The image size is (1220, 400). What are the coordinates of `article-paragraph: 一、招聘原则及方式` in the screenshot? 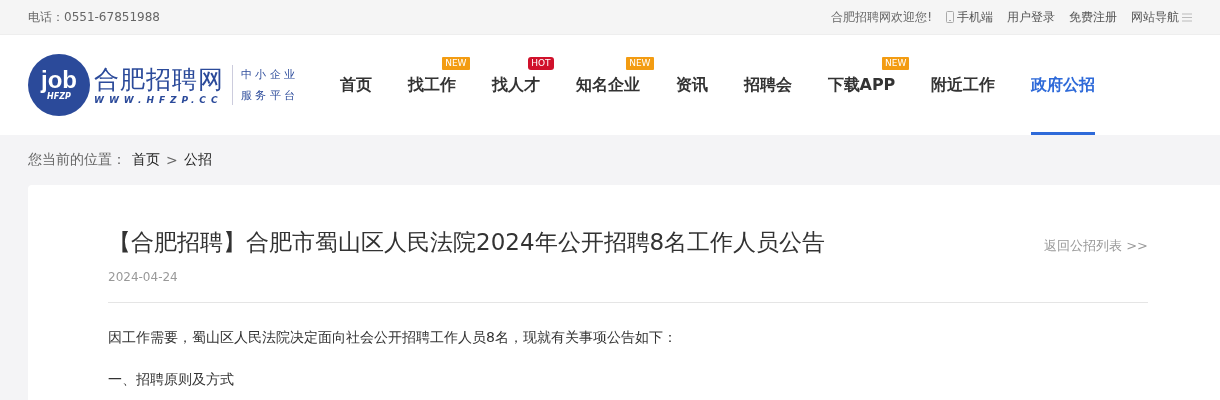 It's located at (171, 379).